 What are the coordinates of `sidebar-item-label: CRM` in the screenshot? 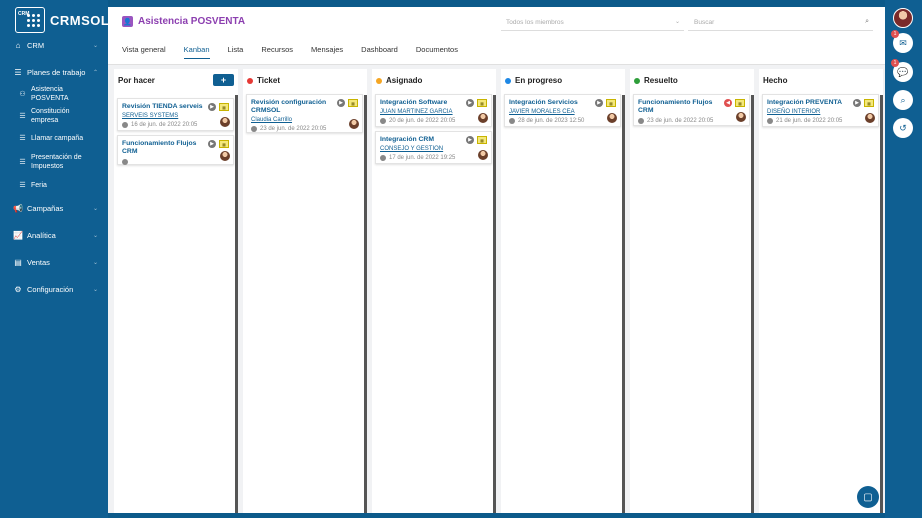 It's located at (36, 45).